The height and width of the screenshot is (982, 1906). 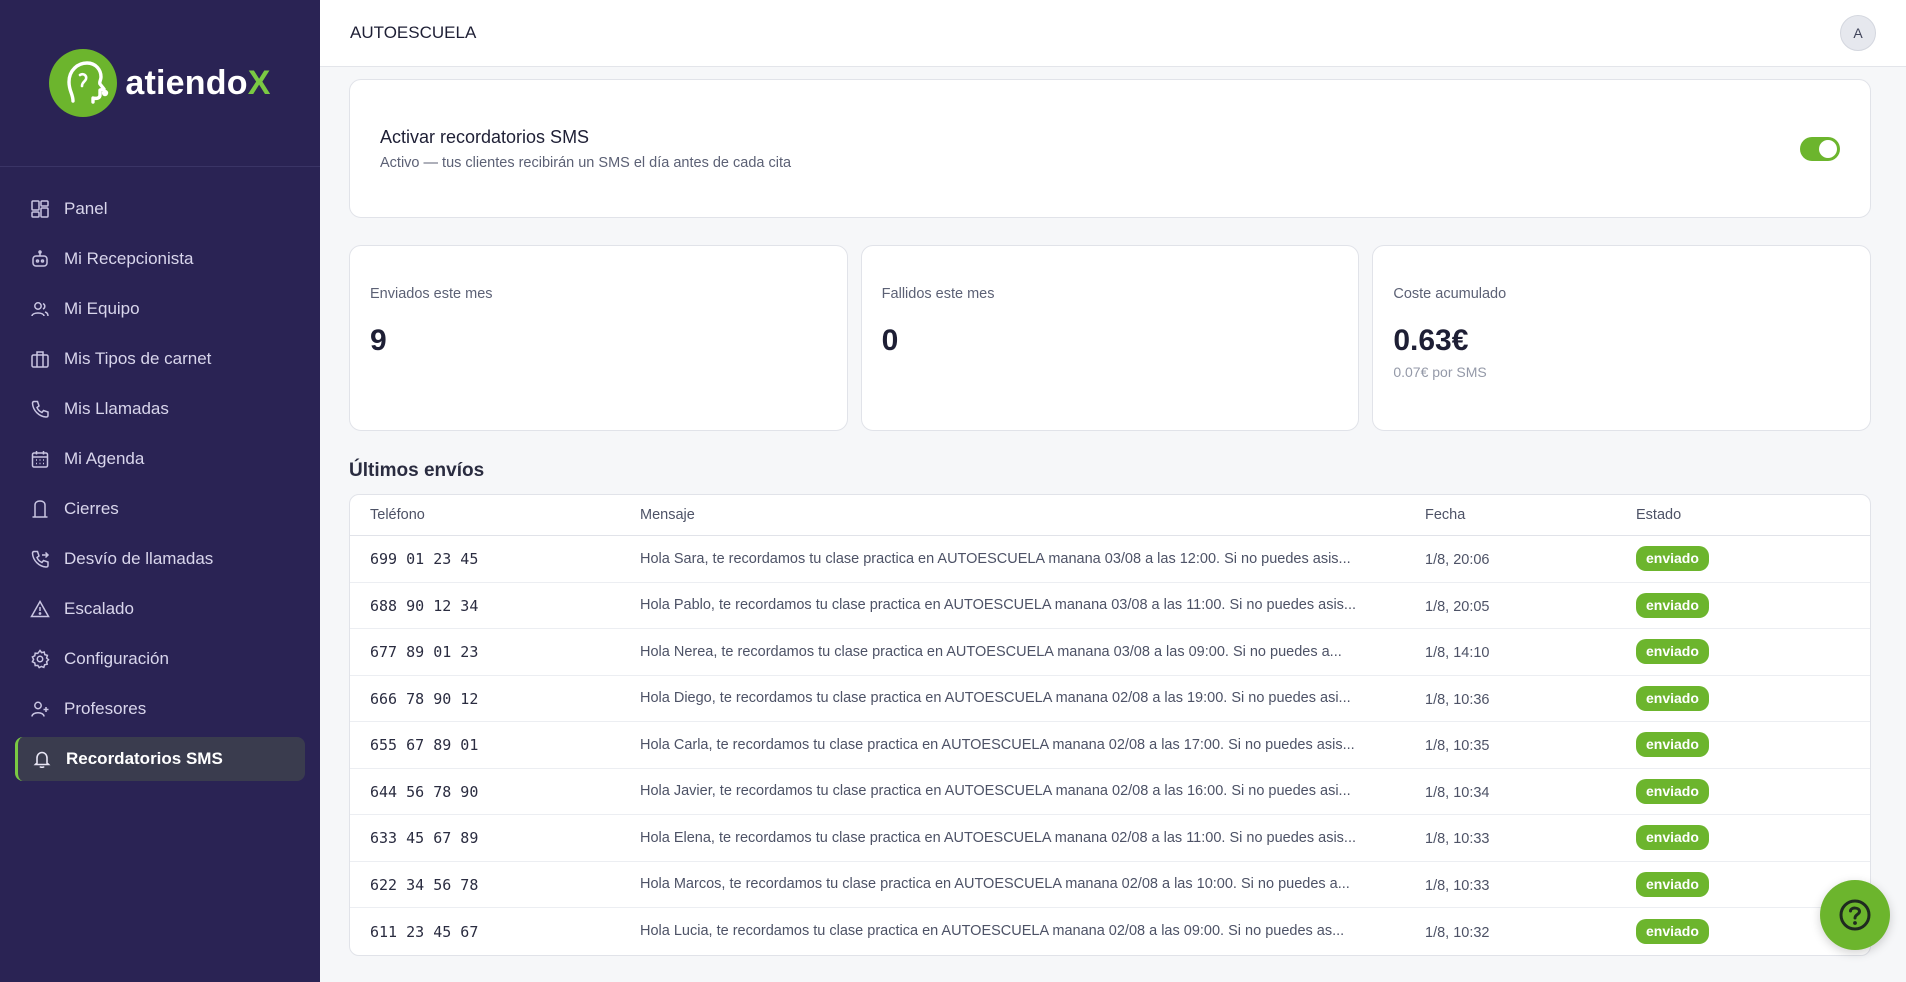 I want to click on row-phone: 655 67 89 01, so click(x=424, y=745).